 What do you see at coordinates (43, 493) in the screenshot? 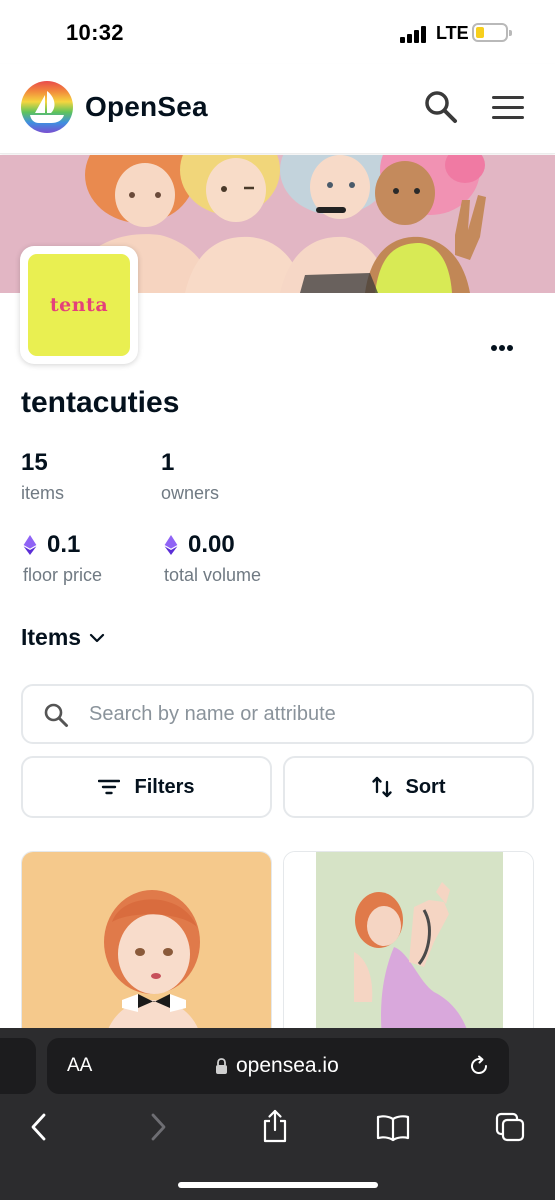
I see `stat-label: items` at bounding box center [43, 493].